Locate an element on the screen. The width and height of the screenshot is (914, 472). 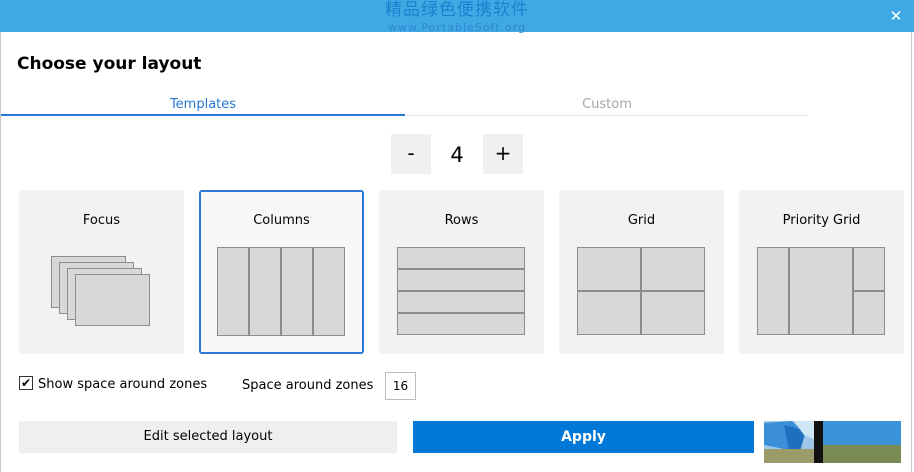
increase-zones-button: + is located at coordinates (503, 154).